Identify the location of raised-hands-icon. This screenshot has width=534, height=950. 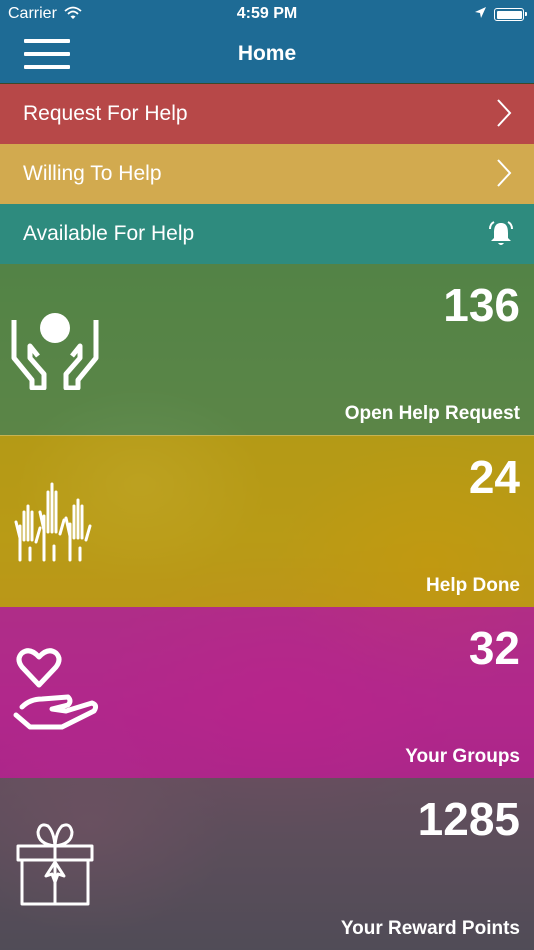
(56, 521).